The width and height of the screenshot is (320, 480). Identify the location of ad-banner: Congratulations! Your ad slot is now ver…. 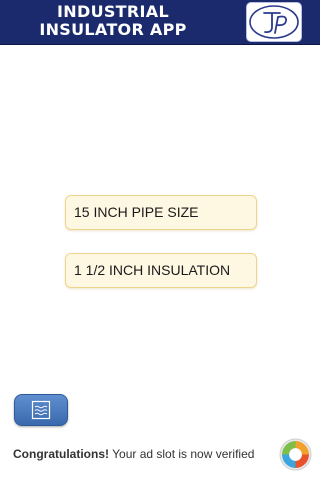
(160, 456).